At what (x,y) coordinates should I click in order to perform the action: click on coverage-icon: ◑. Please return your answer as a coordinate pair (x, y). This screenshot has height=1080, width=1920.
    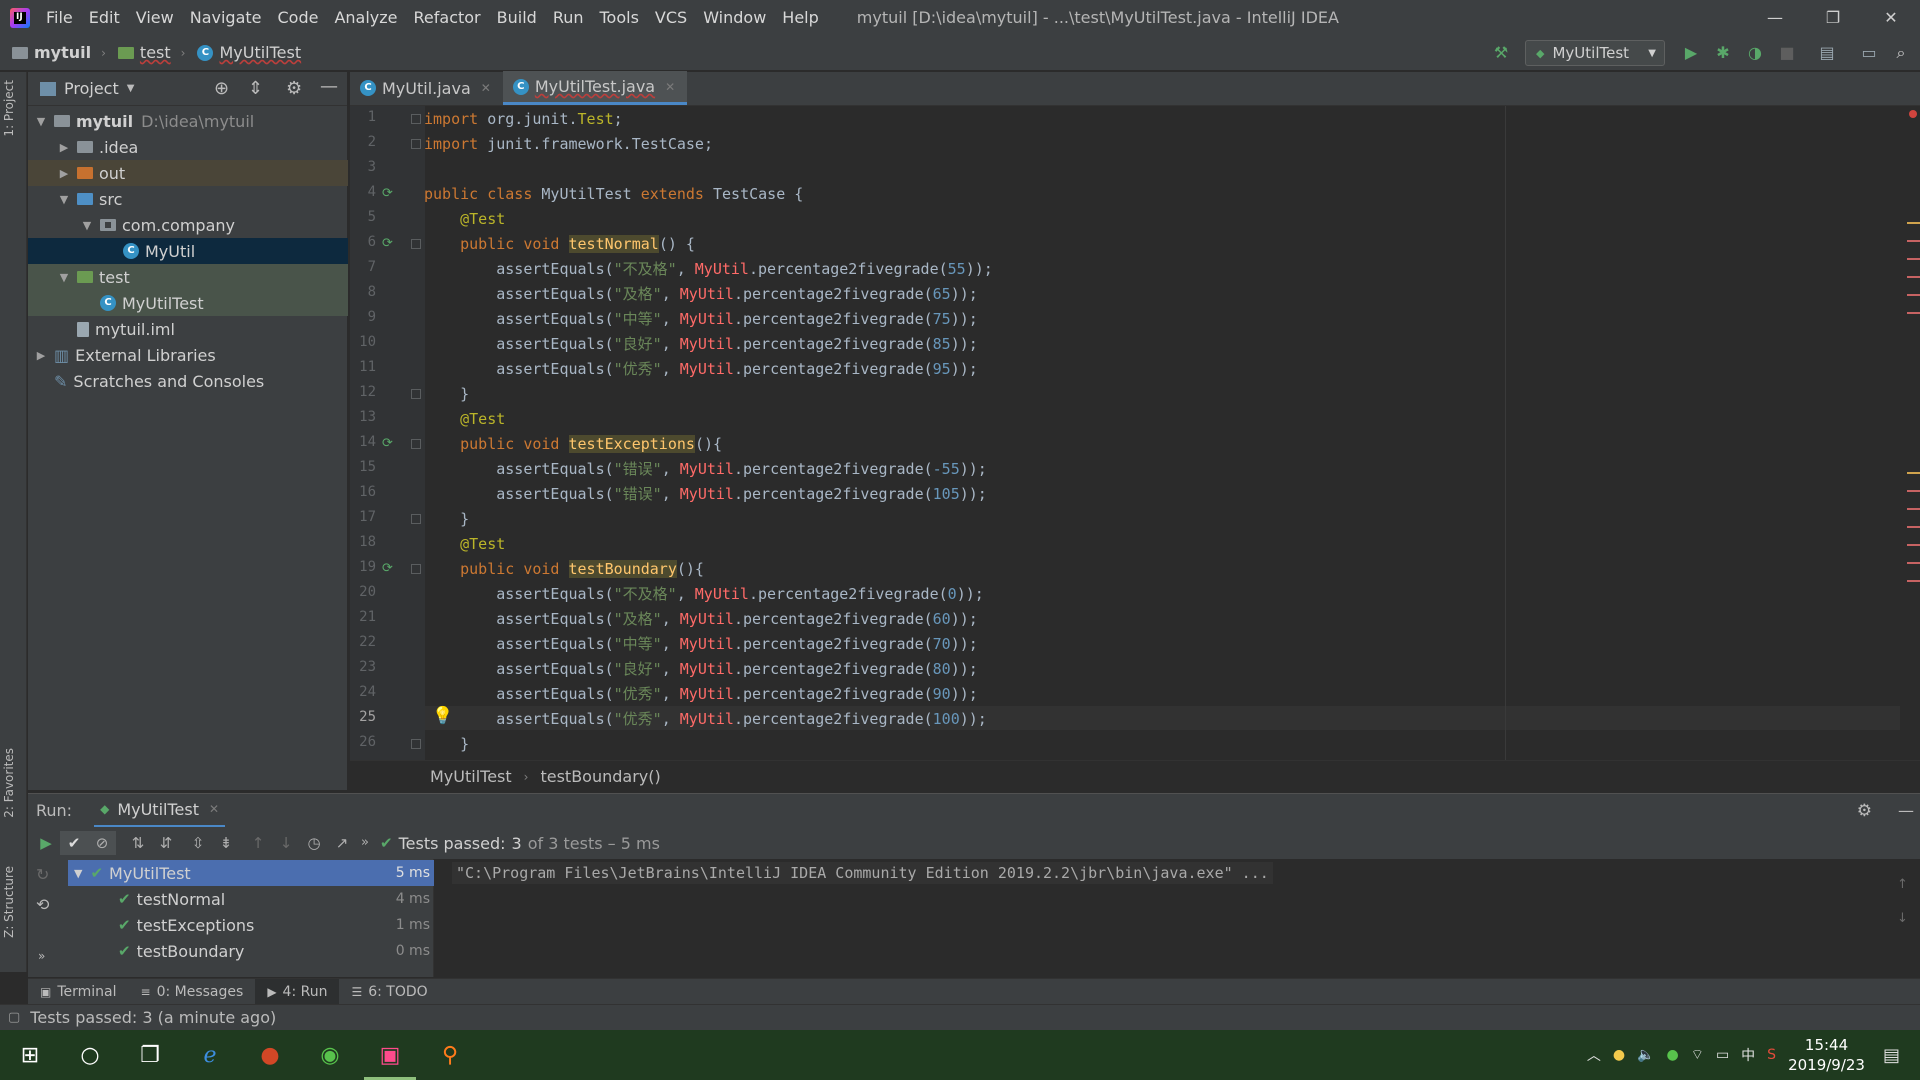
    Looking at the image, I should click on (1755, 53).